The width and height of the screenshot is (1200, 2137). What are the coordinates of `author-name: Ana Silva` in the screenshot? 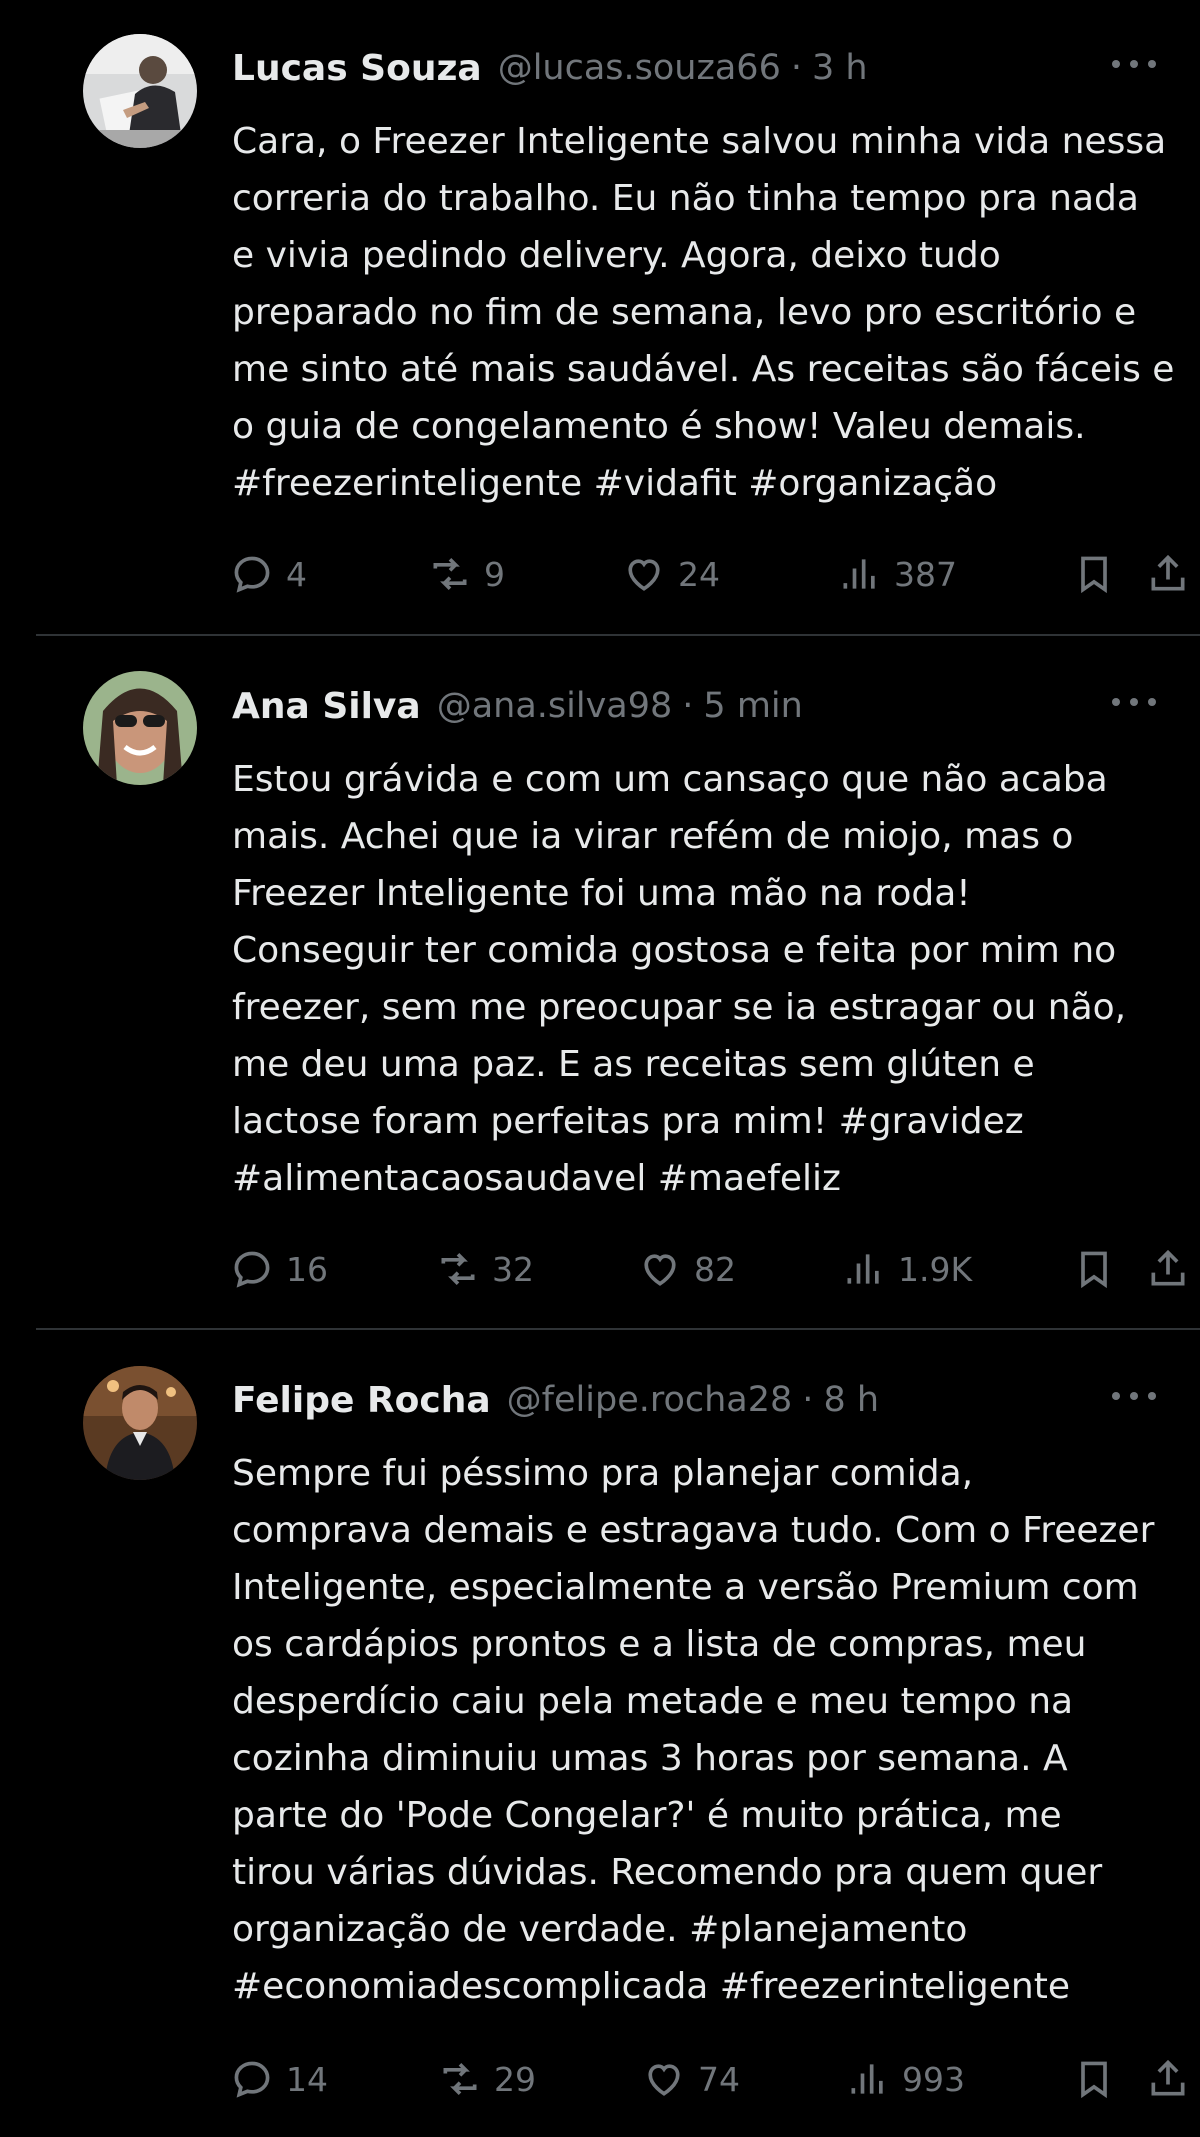 It's located at (326, 706).